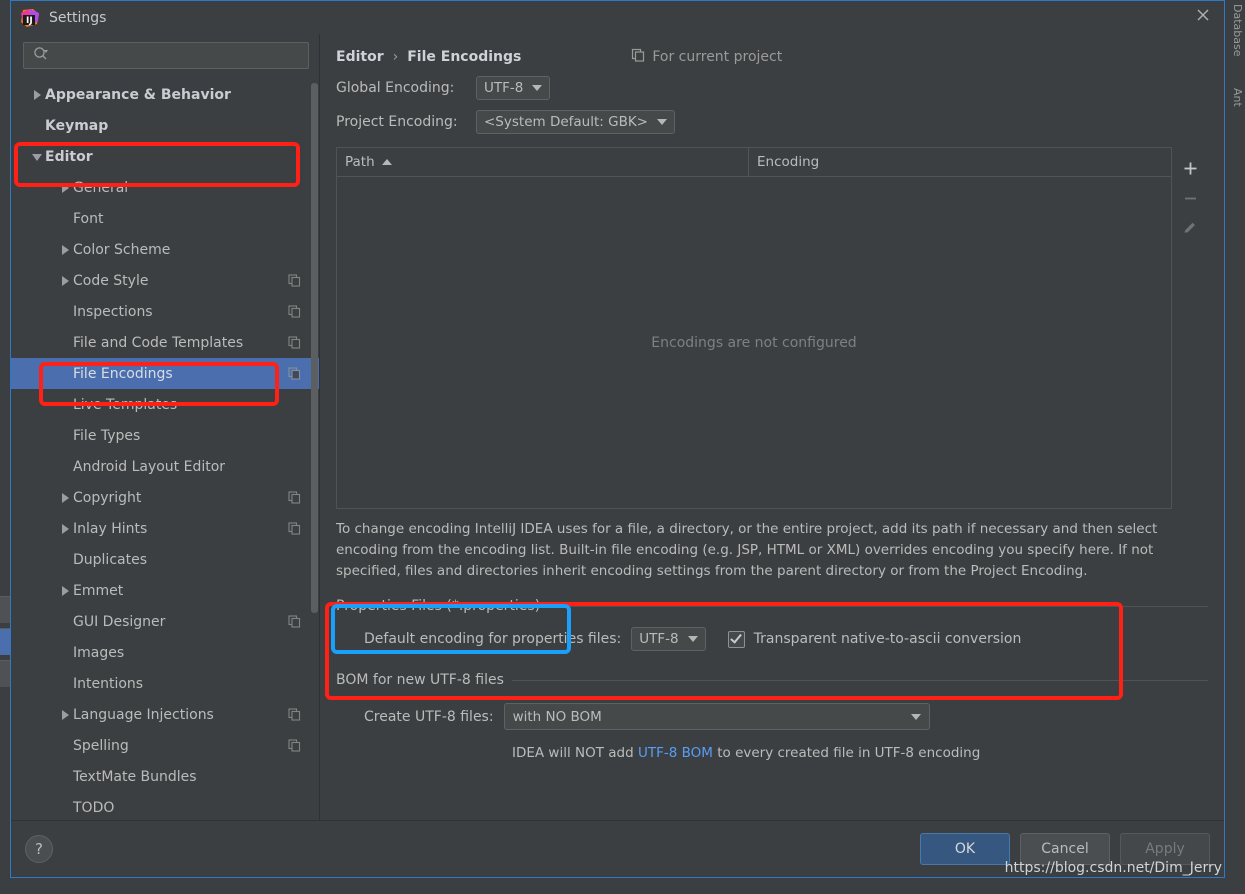  I want to click on transparent-native-to-ascii-checkbox: Transparent native-to-ascii conversion, so click(874, 639).